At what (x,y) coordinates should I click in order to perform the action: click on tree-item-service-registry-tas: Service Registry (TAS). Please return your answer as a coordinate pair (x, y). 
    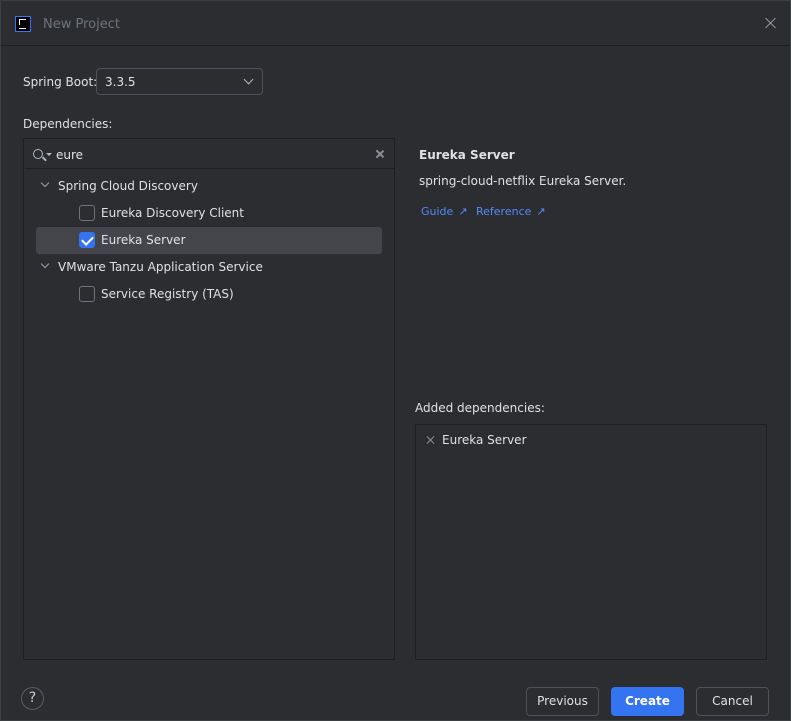
    Looking at the image, I should click on (209, 294).